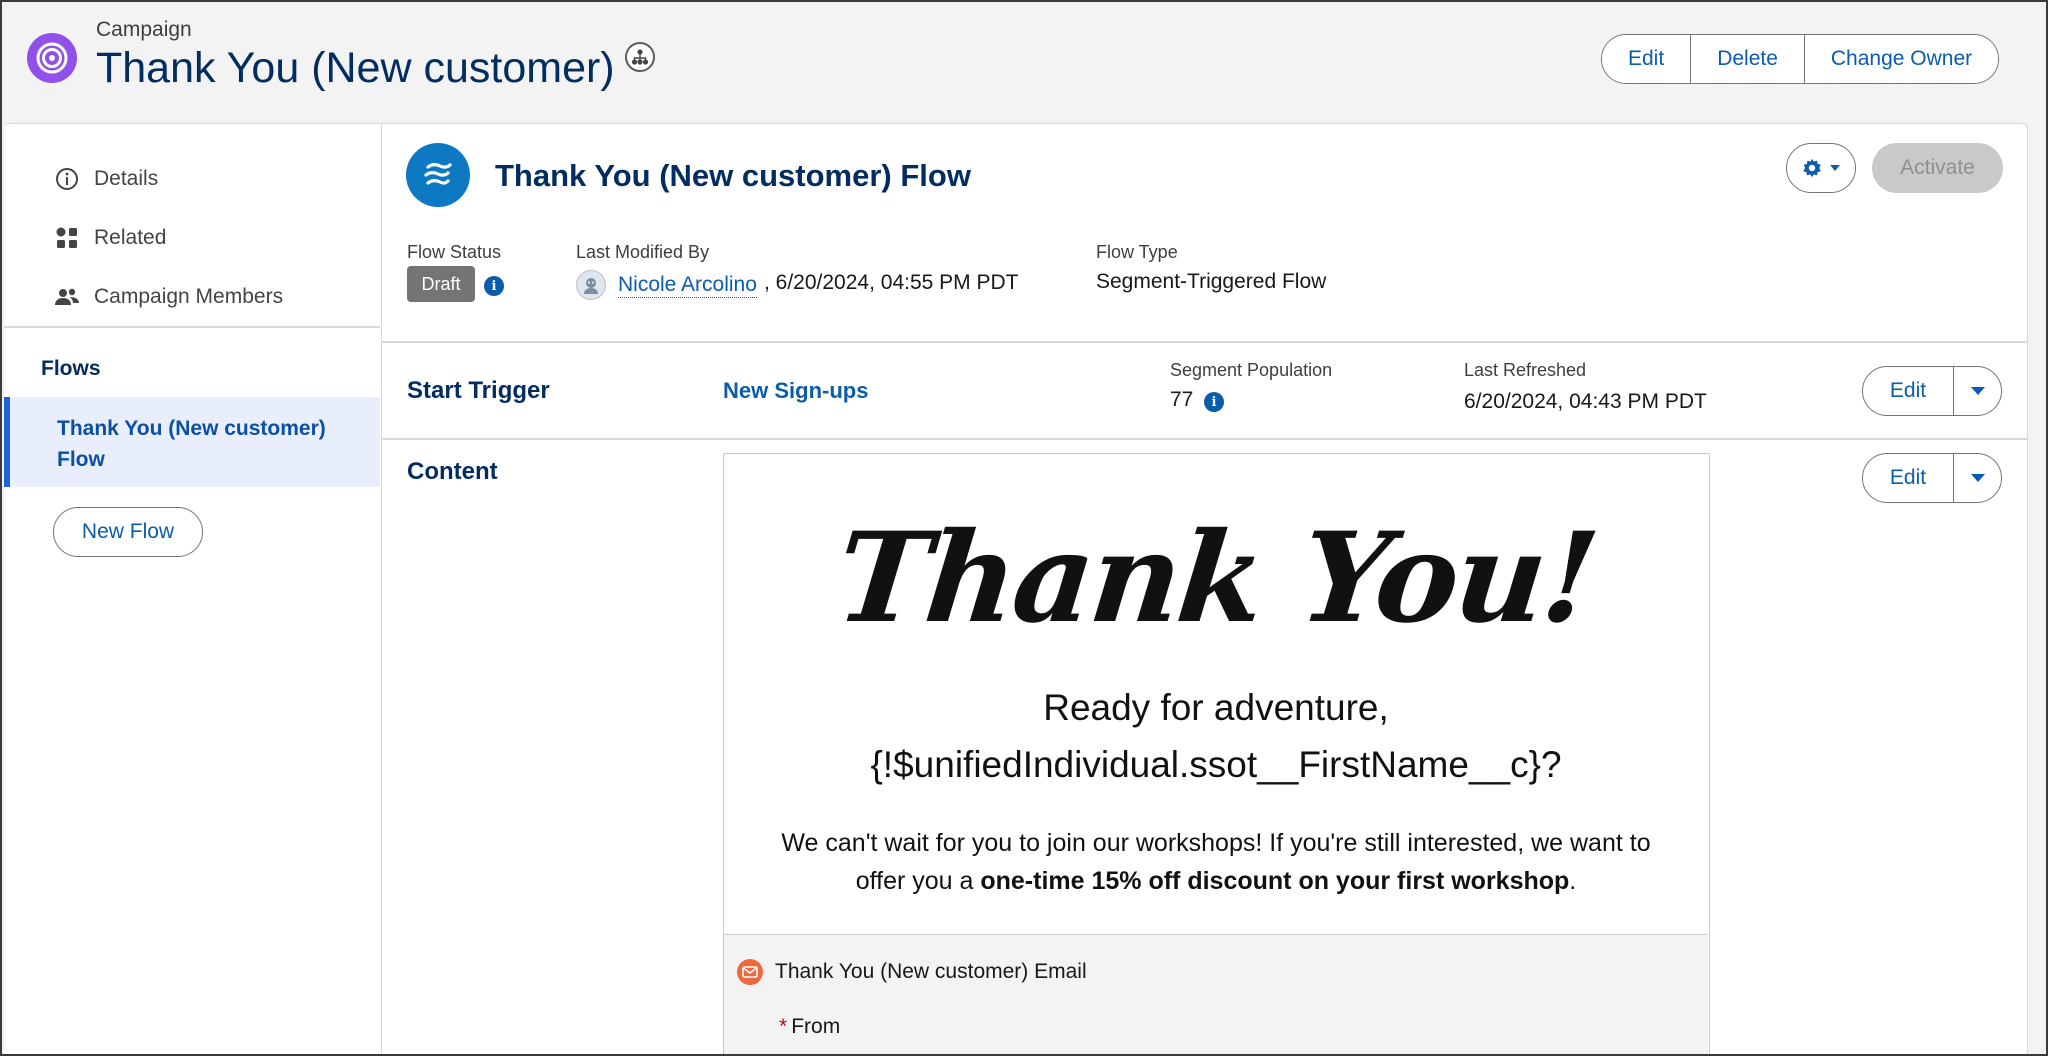 Image resolution: width=2048 pixels, height=1056 pixels. I want to click on segment-population-value: 77, so click(1182, 399).